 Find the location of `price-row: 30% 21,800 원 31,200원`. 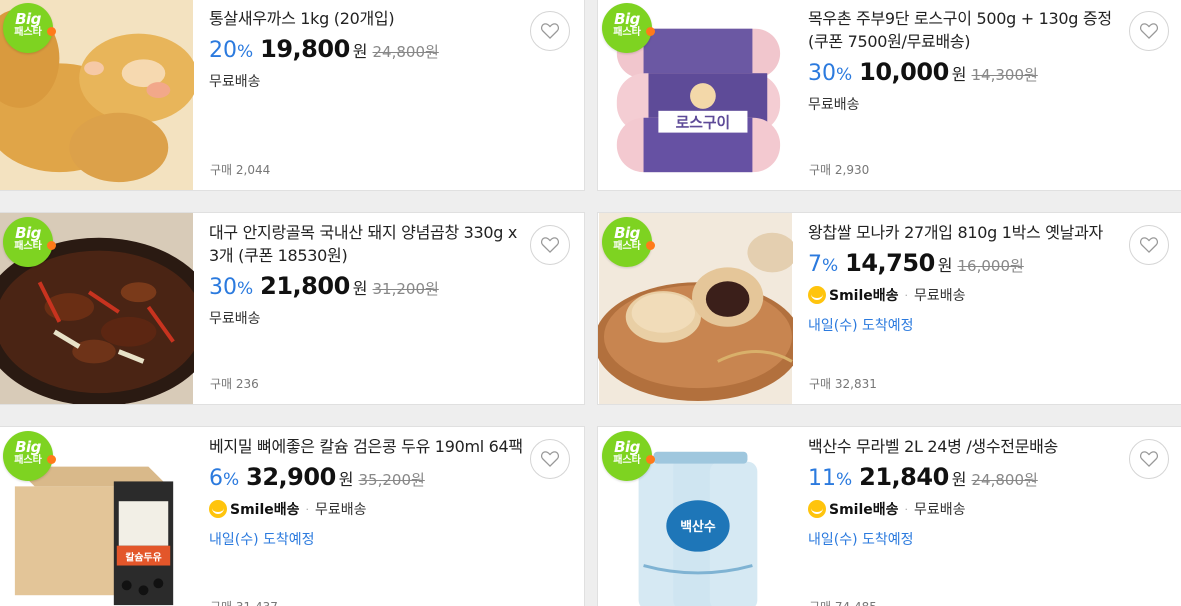

price-row: 30% 21,800 원 31,200원 is located at coordinates (369, 289).